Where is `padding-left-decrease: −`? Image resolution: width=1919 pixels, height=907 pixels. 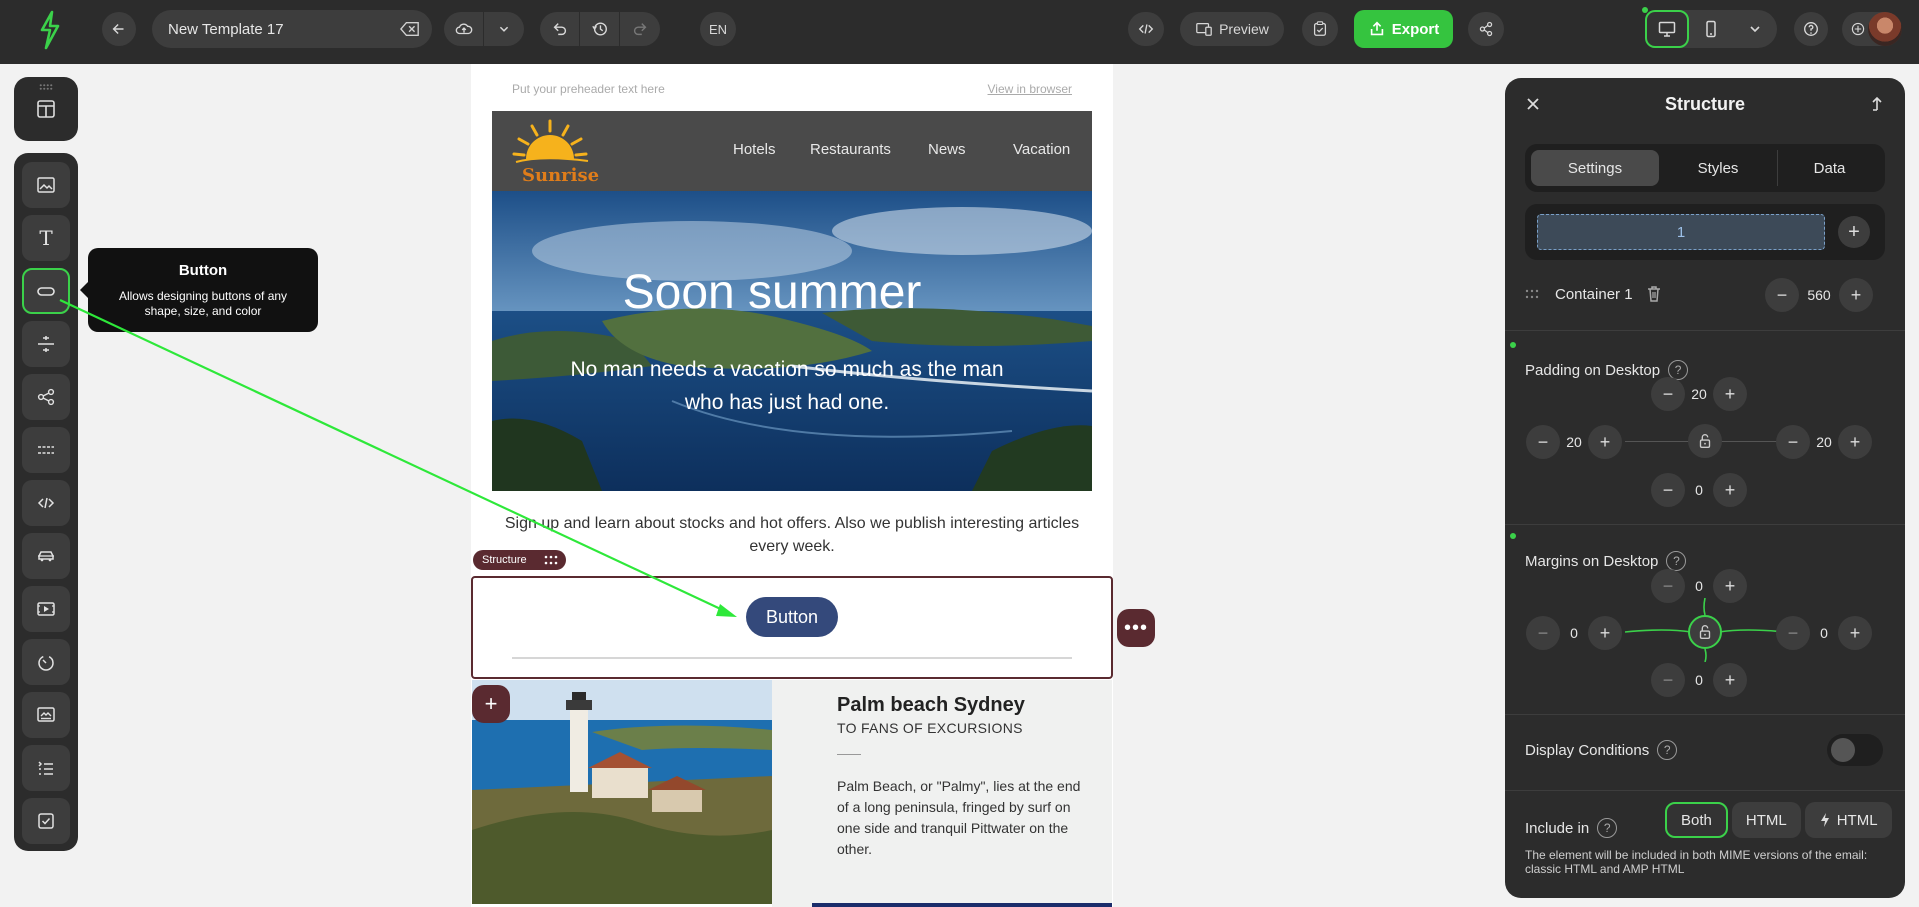 padding-left-decrease: − is located at coordinates (1543, 442).